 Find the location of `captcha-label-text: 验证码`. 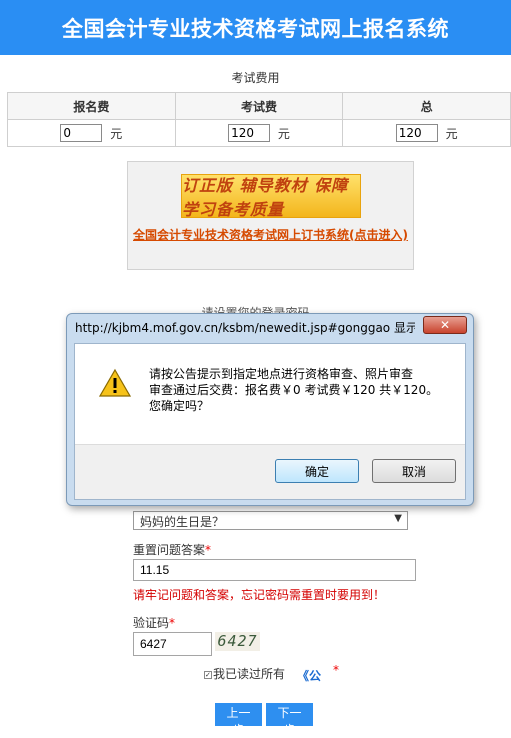

captcha-label-text: 验证码 is located at coordinates (151, 623).